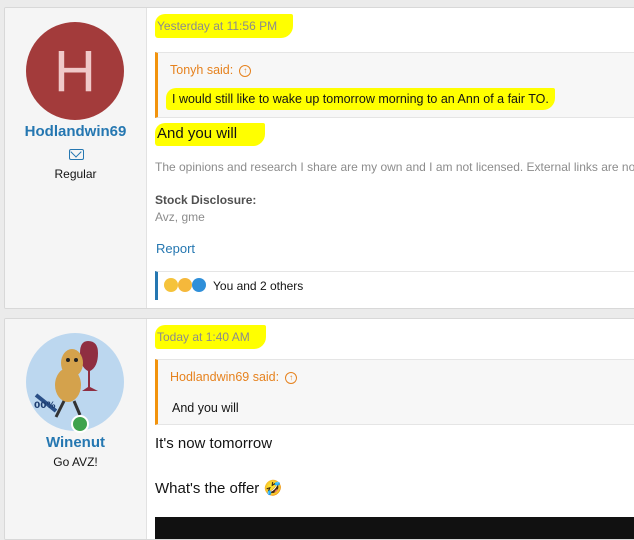  What do you see at coordinates (45, 406) in the screenshot?
I see `svg-text: 00%` at bounding box center [45, 406].